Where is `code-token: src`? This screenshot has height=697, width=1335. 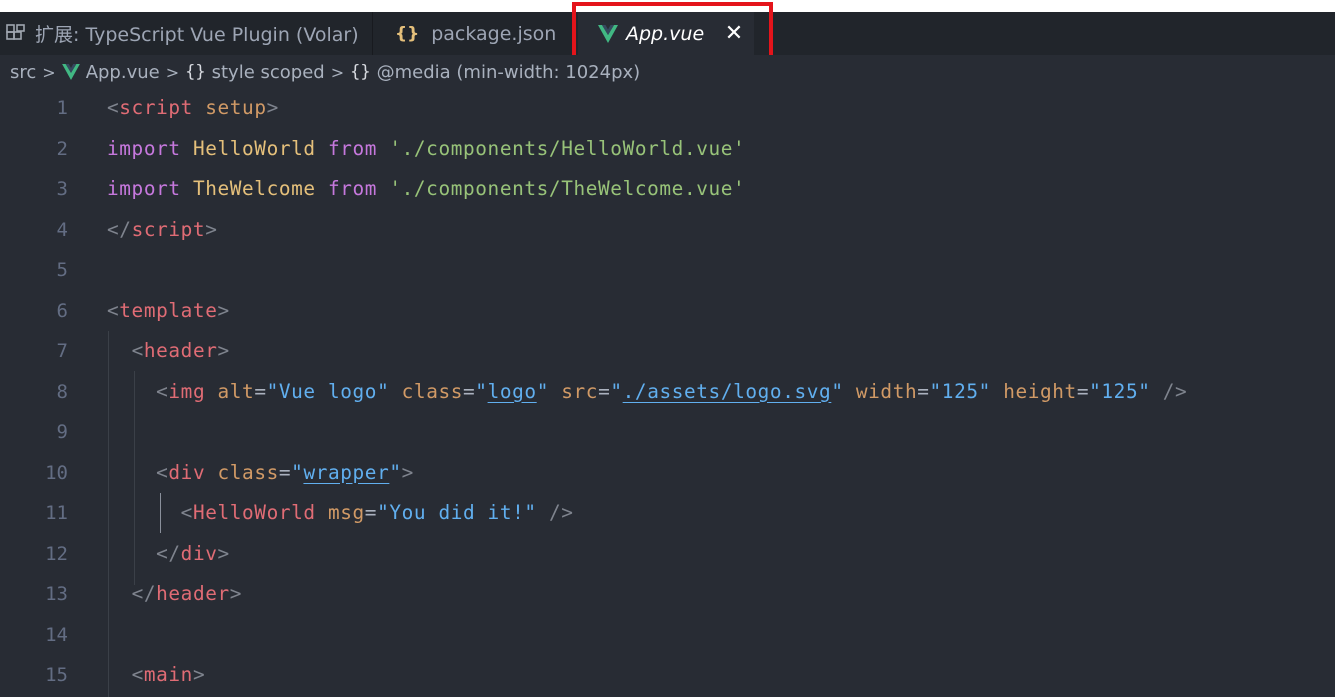
code-token: src is located at coordinates (580, 391).